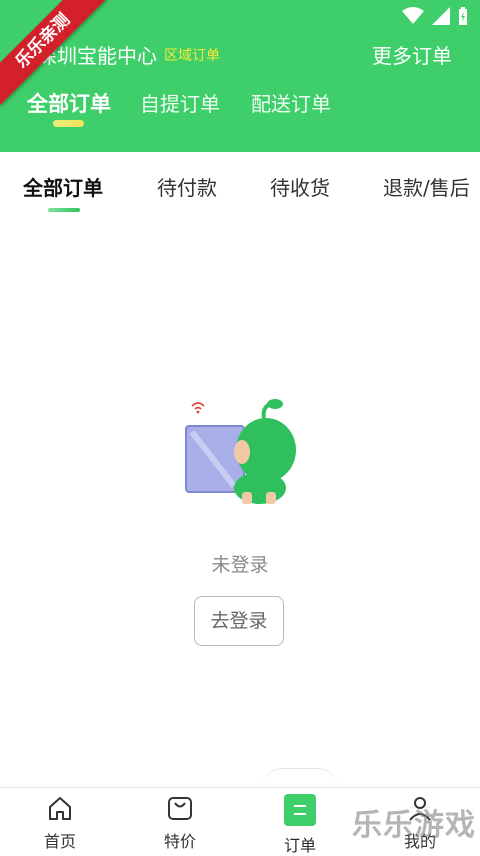 This screenshot has height=856, width=480. Describe the element at coordinates (63, 186) in the screenshot. I see `tab-status-all: 全部订单` at that location.